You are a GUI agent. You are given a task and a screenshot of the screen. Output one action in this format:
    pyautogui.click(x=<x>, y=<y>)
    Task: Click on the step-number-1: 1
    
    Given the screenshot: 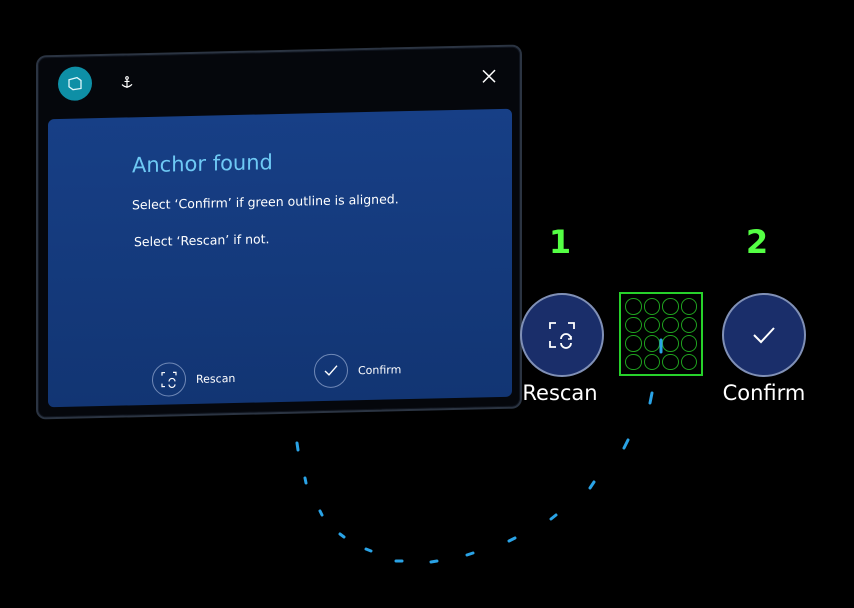 What is the action you would take?
    pyautogui.click(x=560, y=242)
    